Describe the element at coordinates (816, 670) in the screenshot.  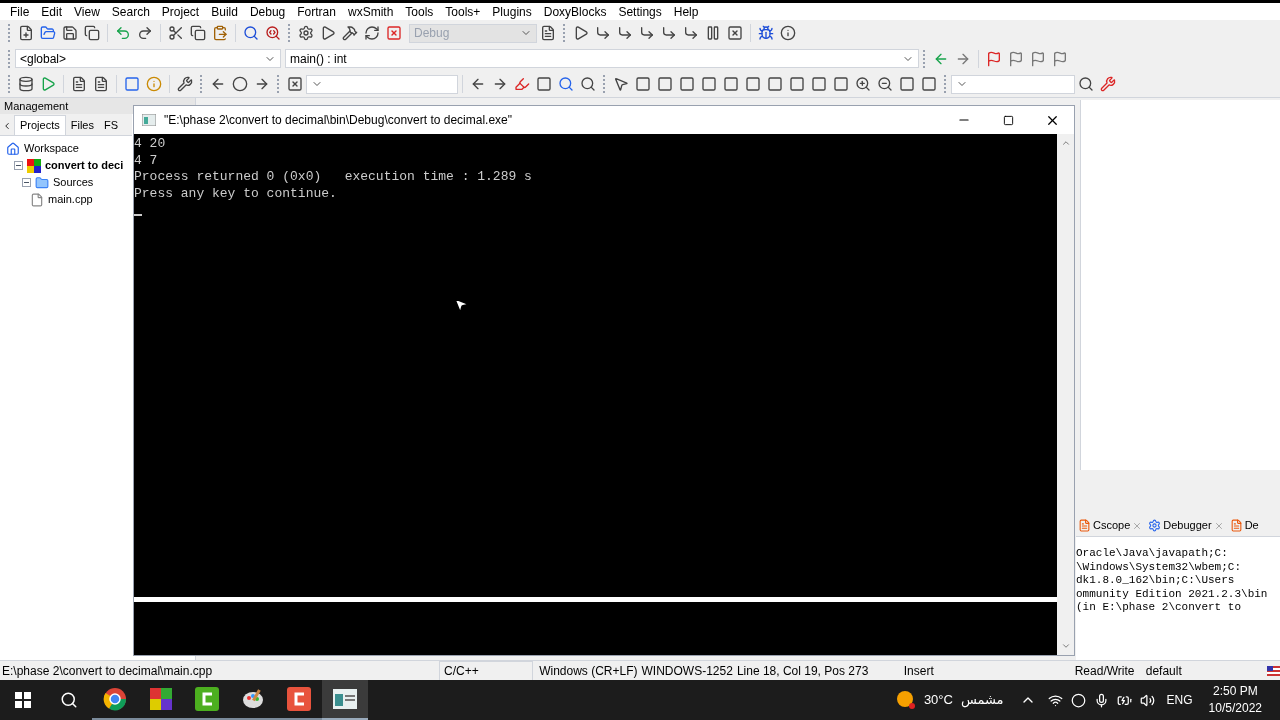
I see `status-field: Line 18, Col 19, Pos 273` at that location.